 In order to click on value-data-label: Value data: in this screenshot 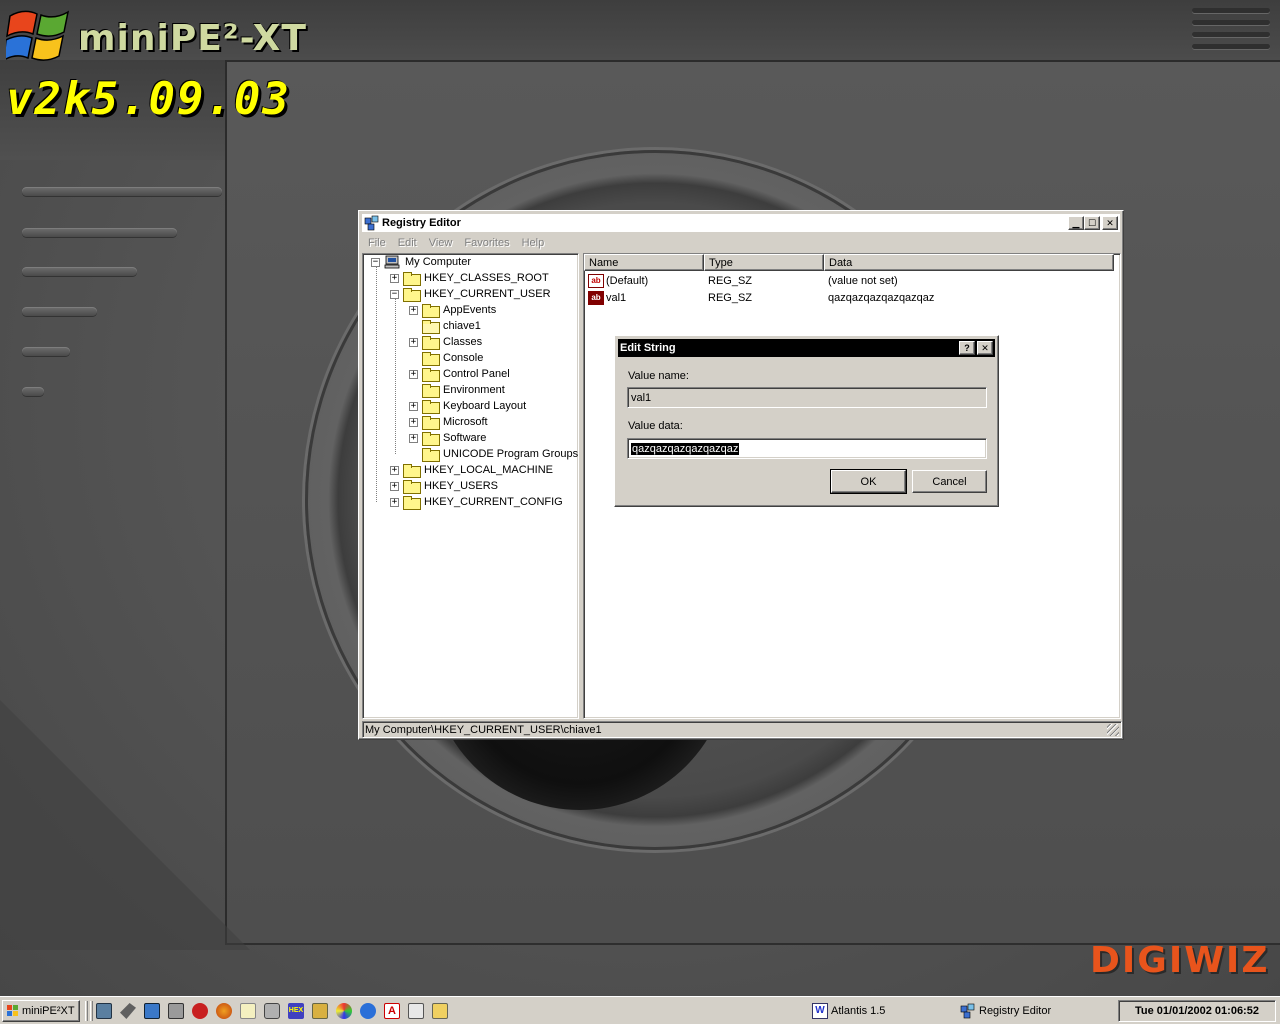, I will do `click(655, 426)`.